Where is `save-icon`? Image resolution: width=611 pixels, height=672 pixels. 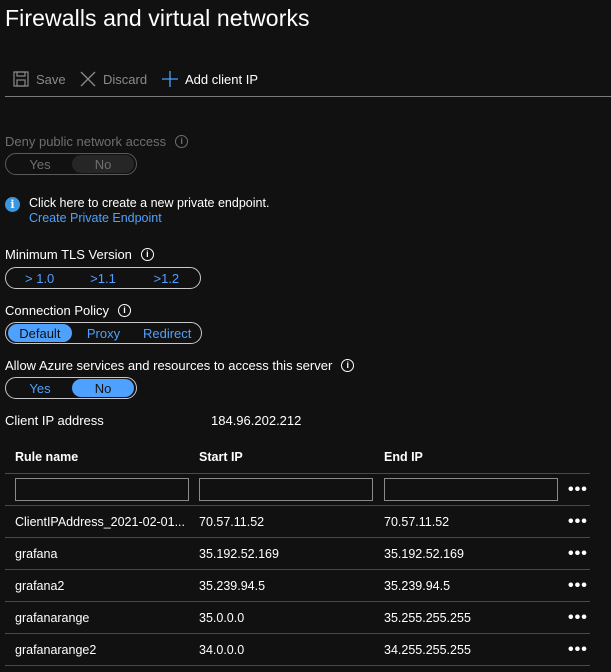
save-icon is located at coordinates (21, 79).